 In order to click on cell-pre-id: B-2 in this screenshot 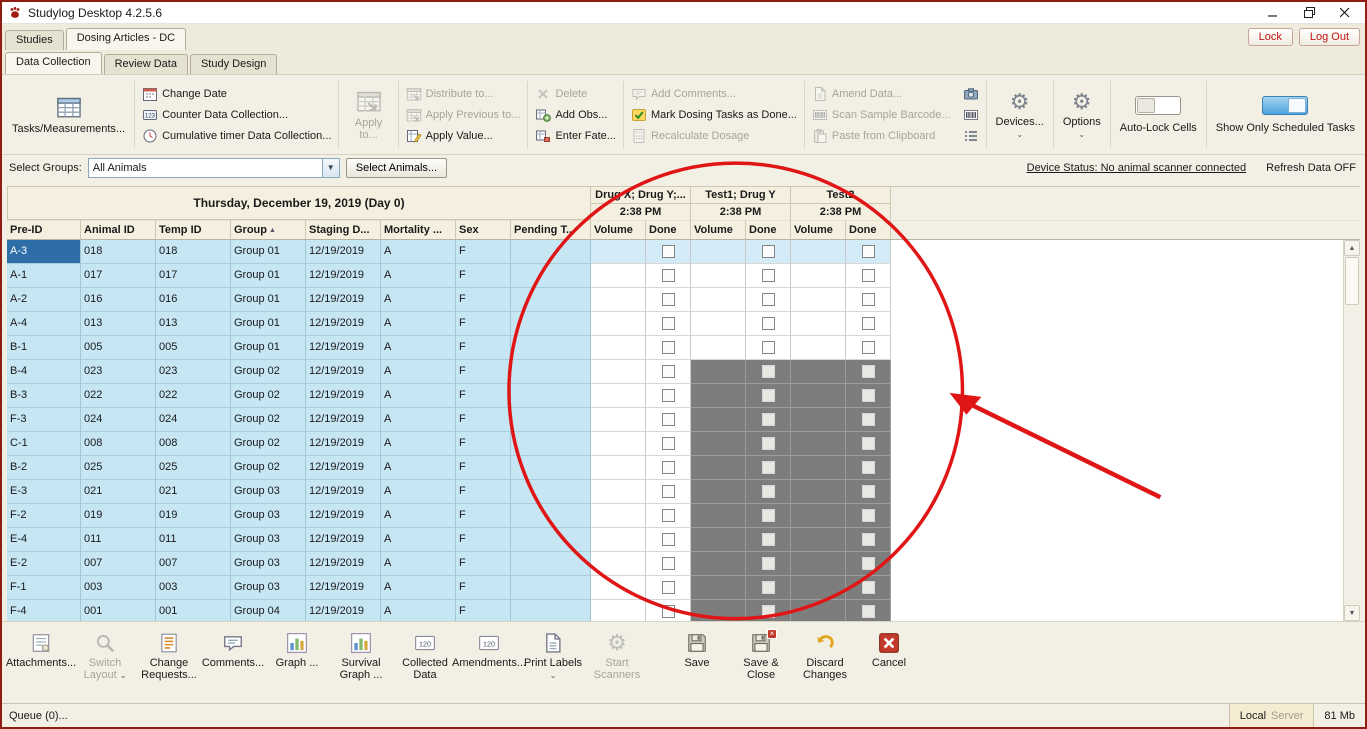, I will do `click(44, 468)`.